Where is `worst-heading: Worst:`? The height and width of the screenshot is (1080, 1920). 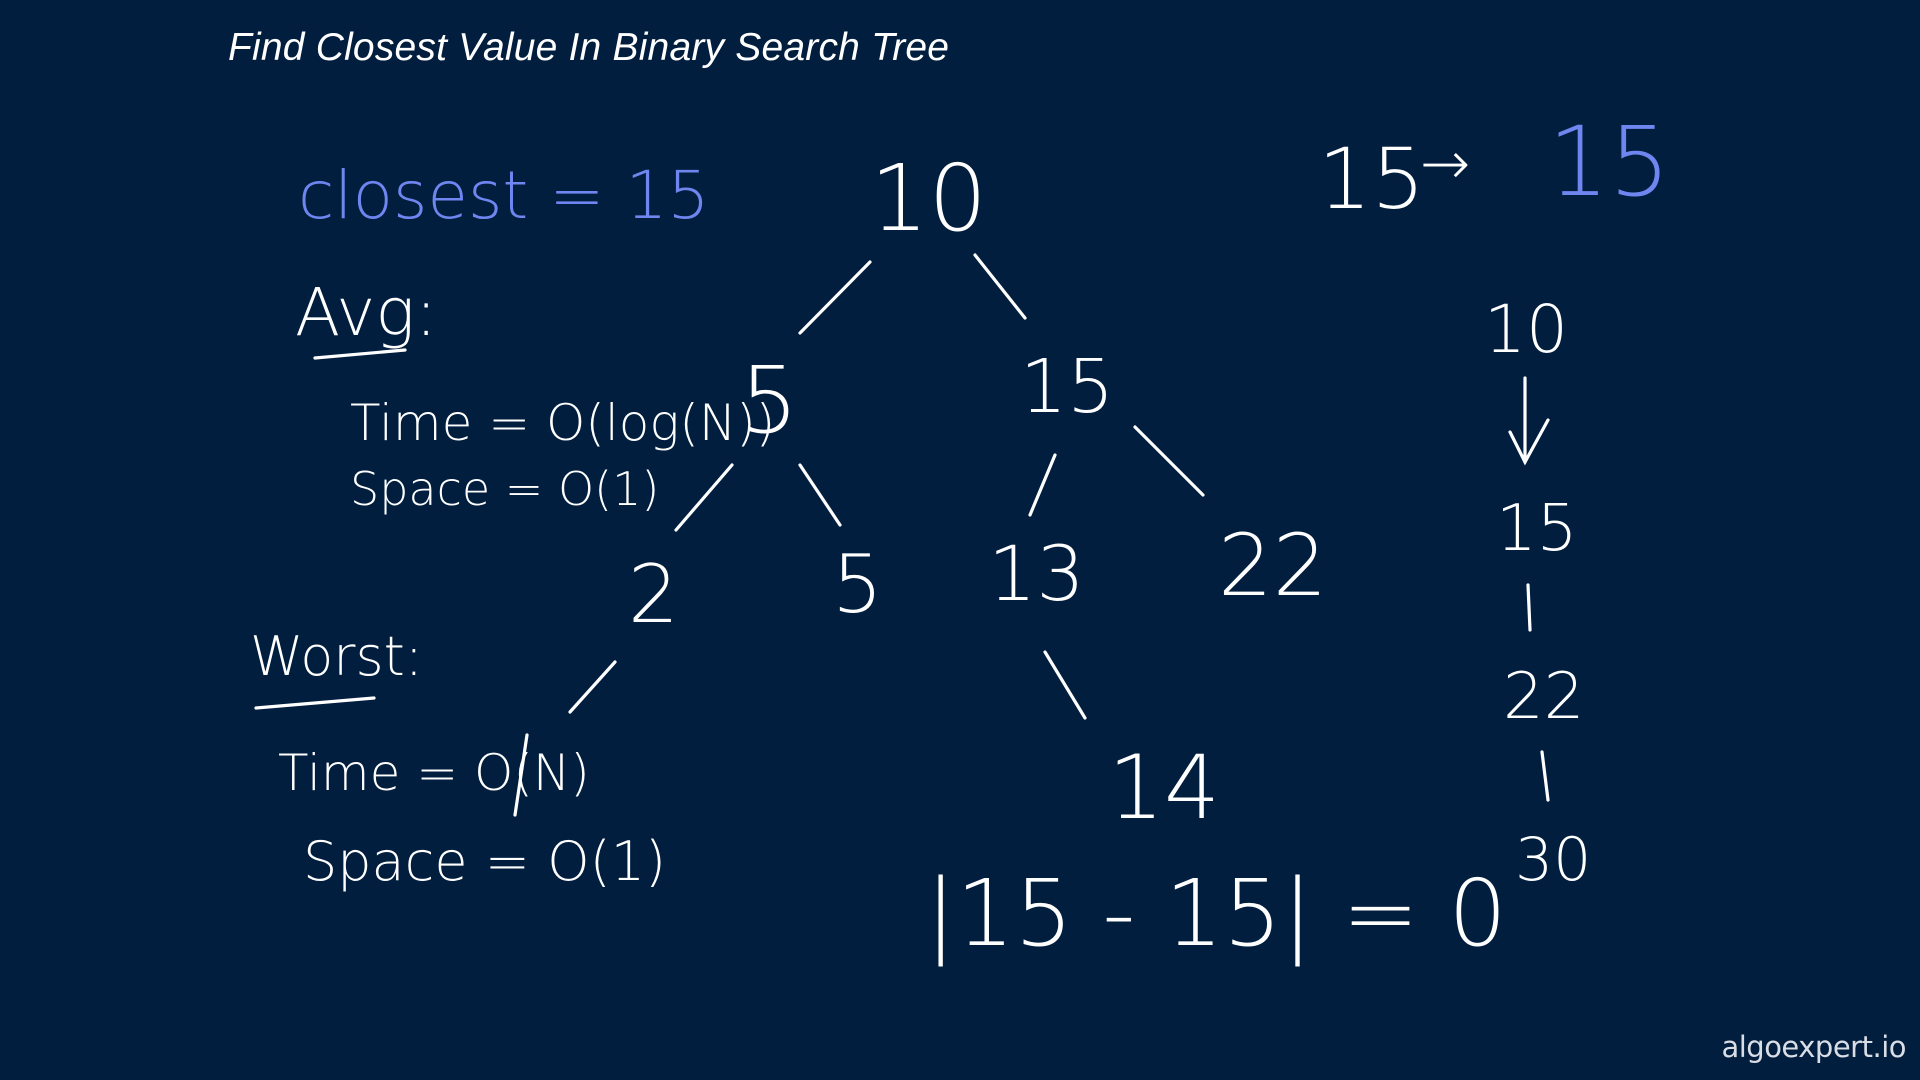 worst-heading: Worst: is located at coordinates (336, 656).